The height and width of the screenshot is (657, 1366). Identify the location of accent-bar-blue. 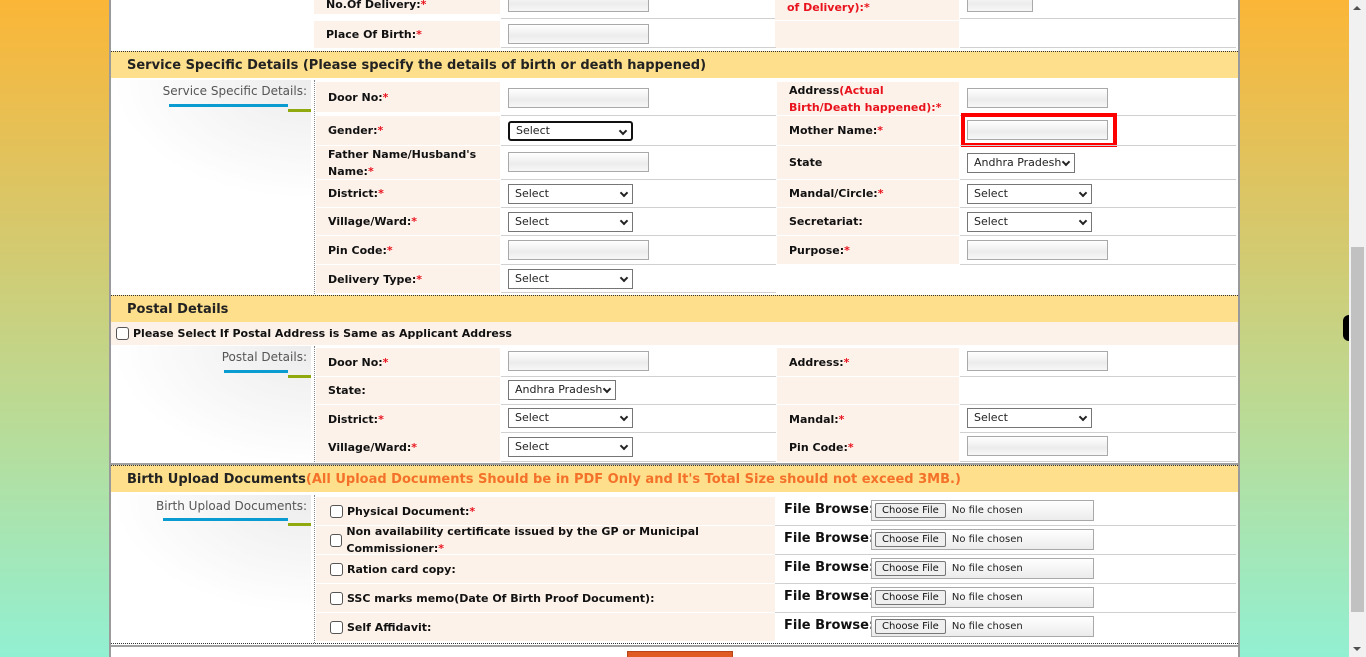
(225, 519).